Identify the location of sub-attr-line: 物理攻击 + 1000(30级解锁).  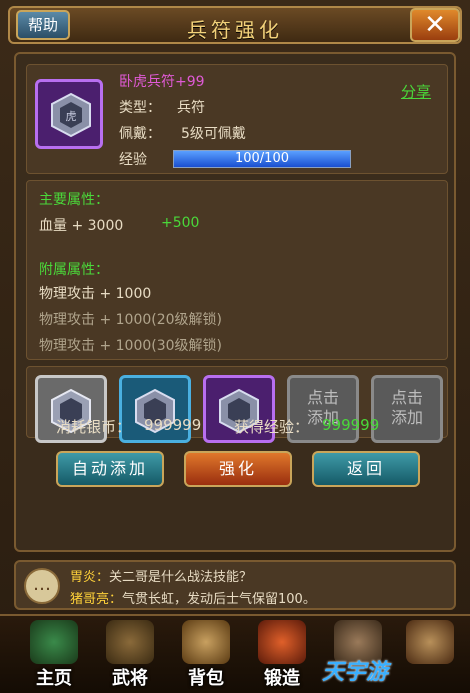
(130, 346).